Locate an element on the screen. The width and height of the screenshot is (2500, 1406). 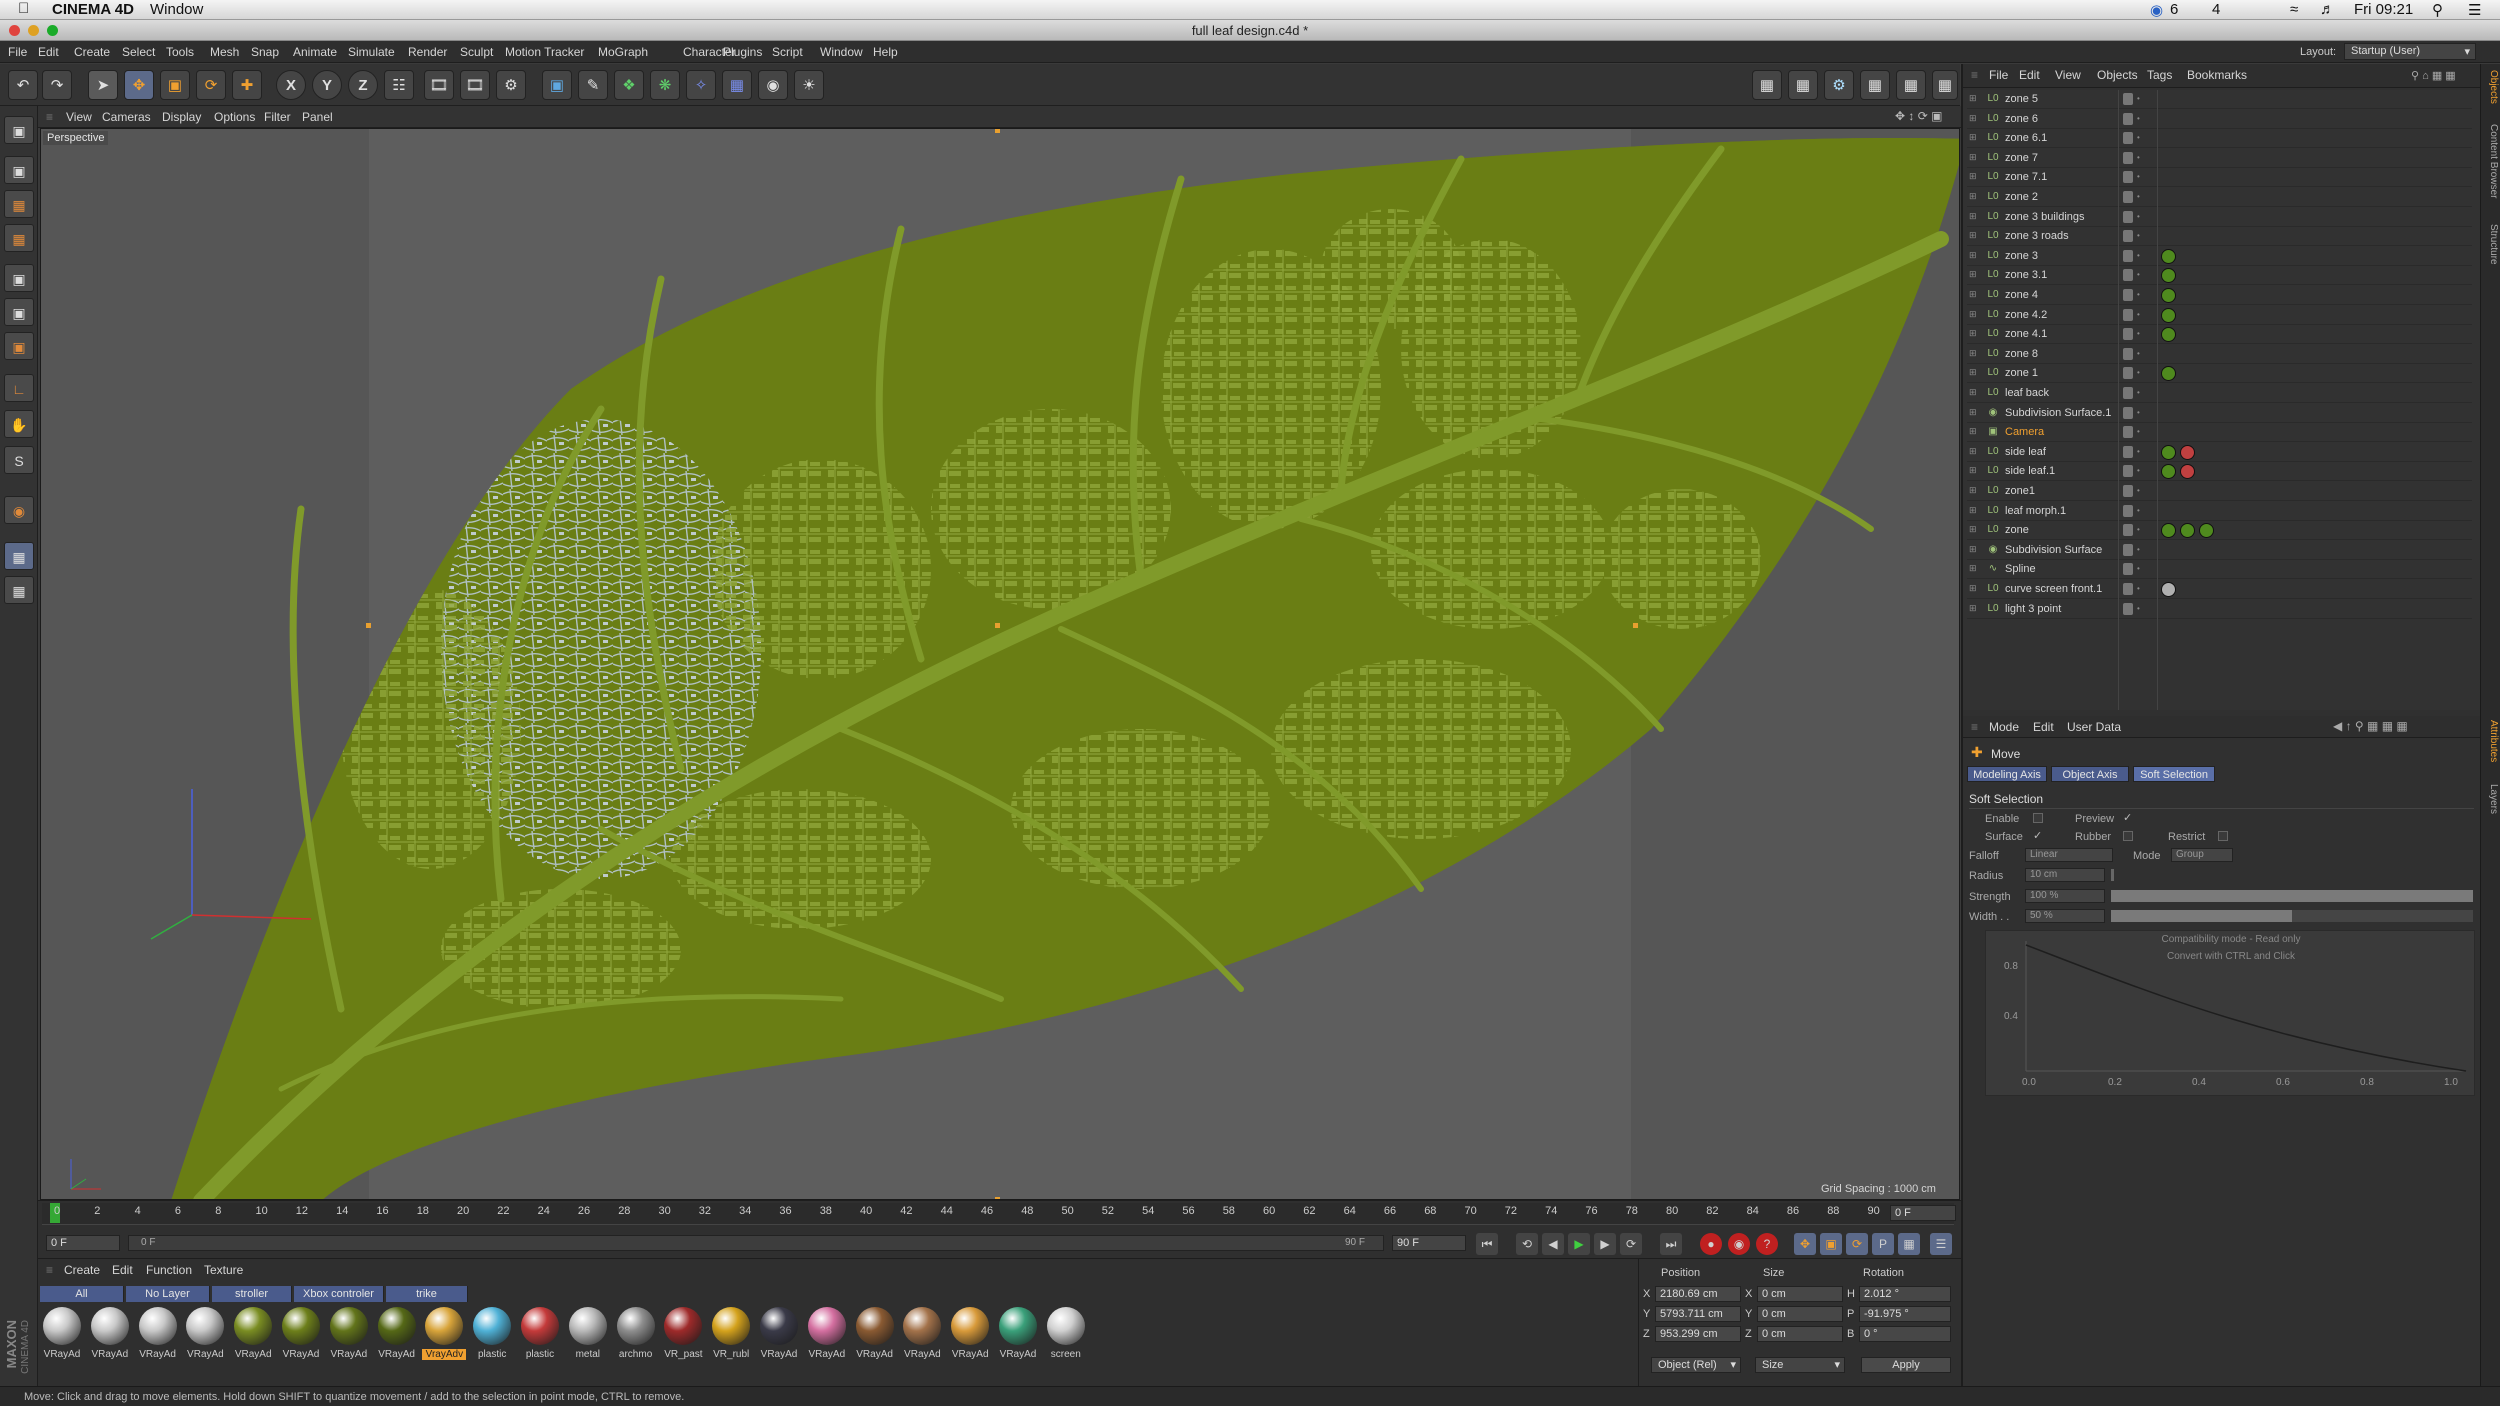
clock: Fri 09:21 is located at coordinates (2383, 9).